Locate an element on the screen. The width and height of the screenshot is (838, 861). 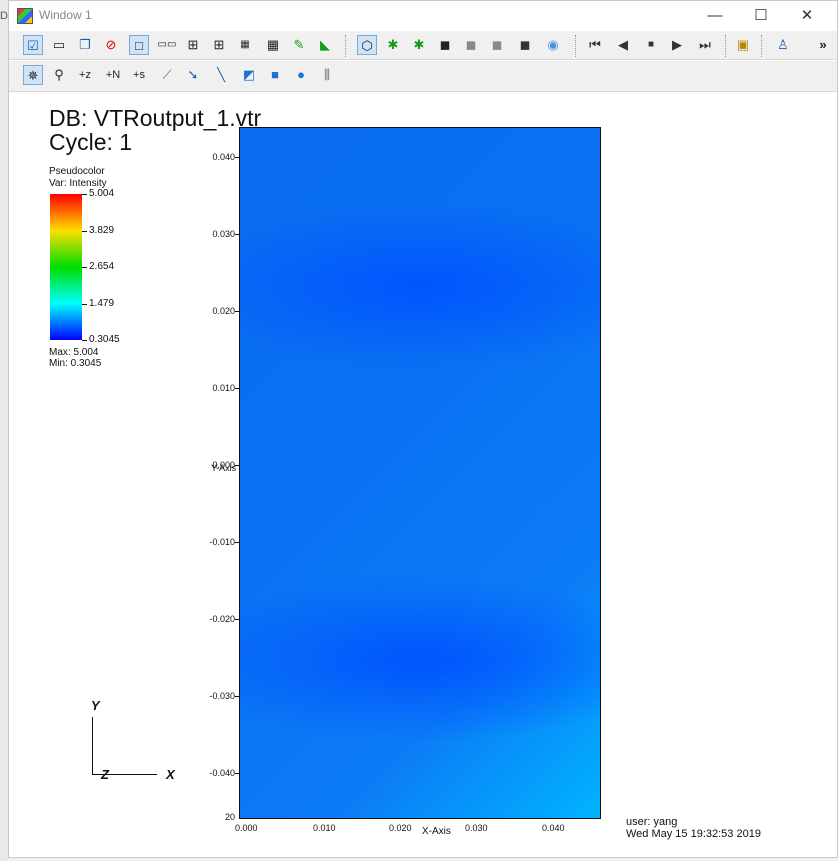
maximize-button: ☐ is located at coordinates (761, 16).